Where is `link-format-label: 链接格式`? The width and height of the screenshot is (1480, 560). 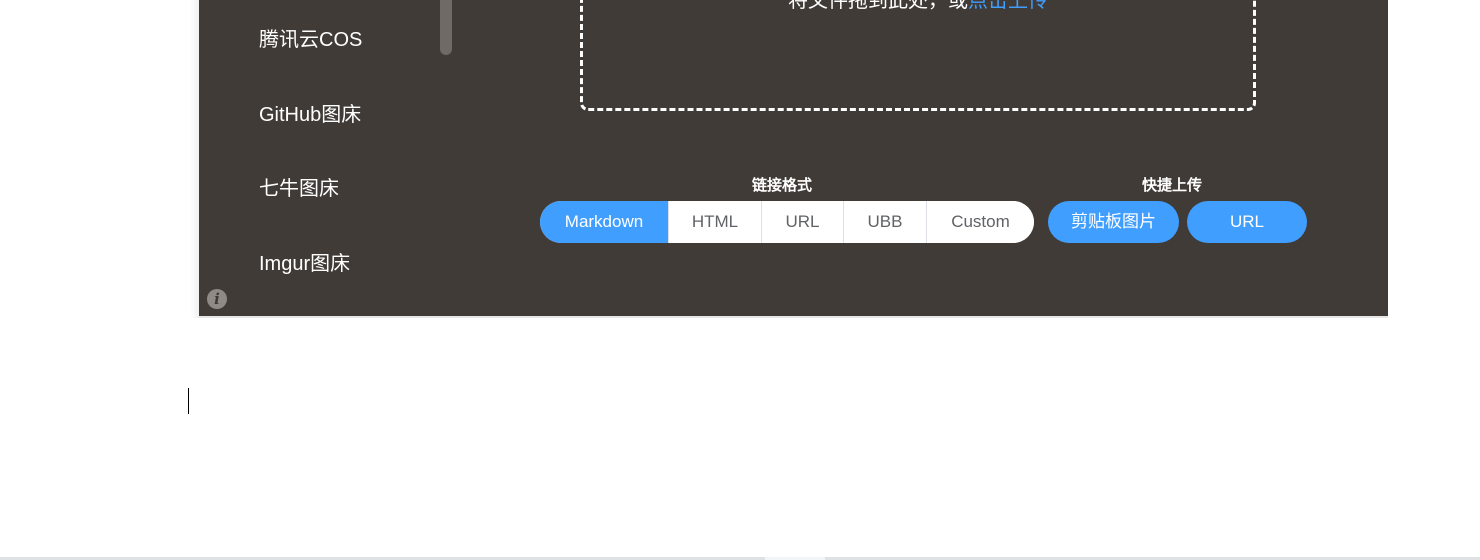
link-format-label: 链接格式 is located at coordinates (782, 185).